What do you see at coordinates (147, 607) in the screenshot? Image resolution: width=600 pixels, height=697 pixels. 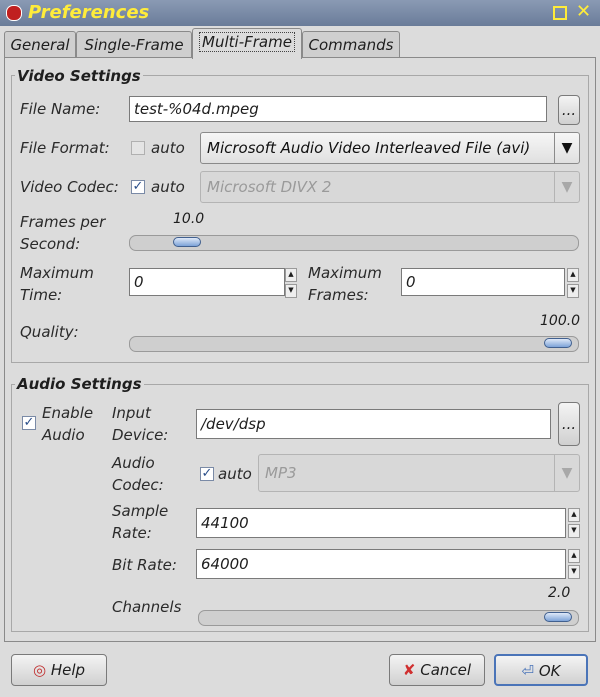 I see `channels-label: Channels` at bounding box center [147, 607].